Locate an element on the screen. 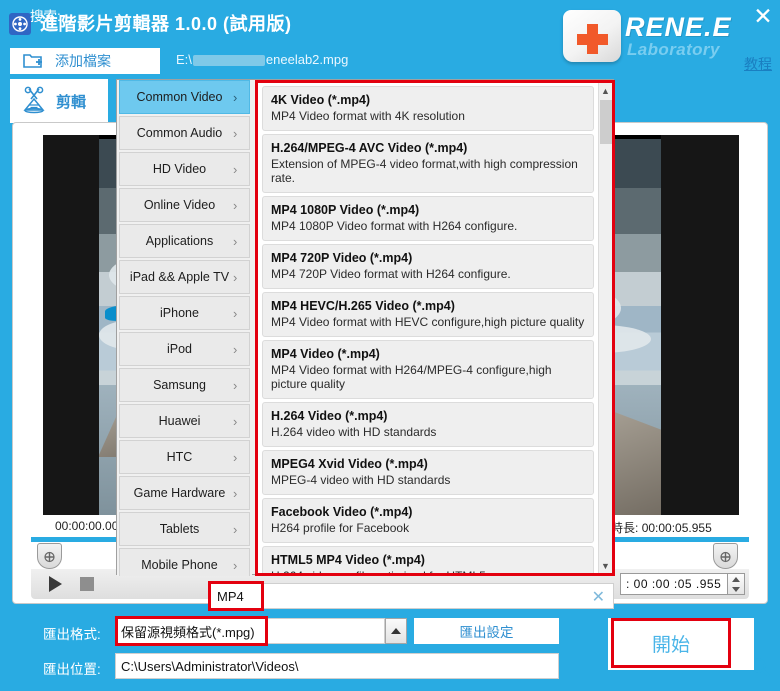 The width and height of the screenshot is (780, 691). category-item: iPod › is located at coordinates (184, 349).